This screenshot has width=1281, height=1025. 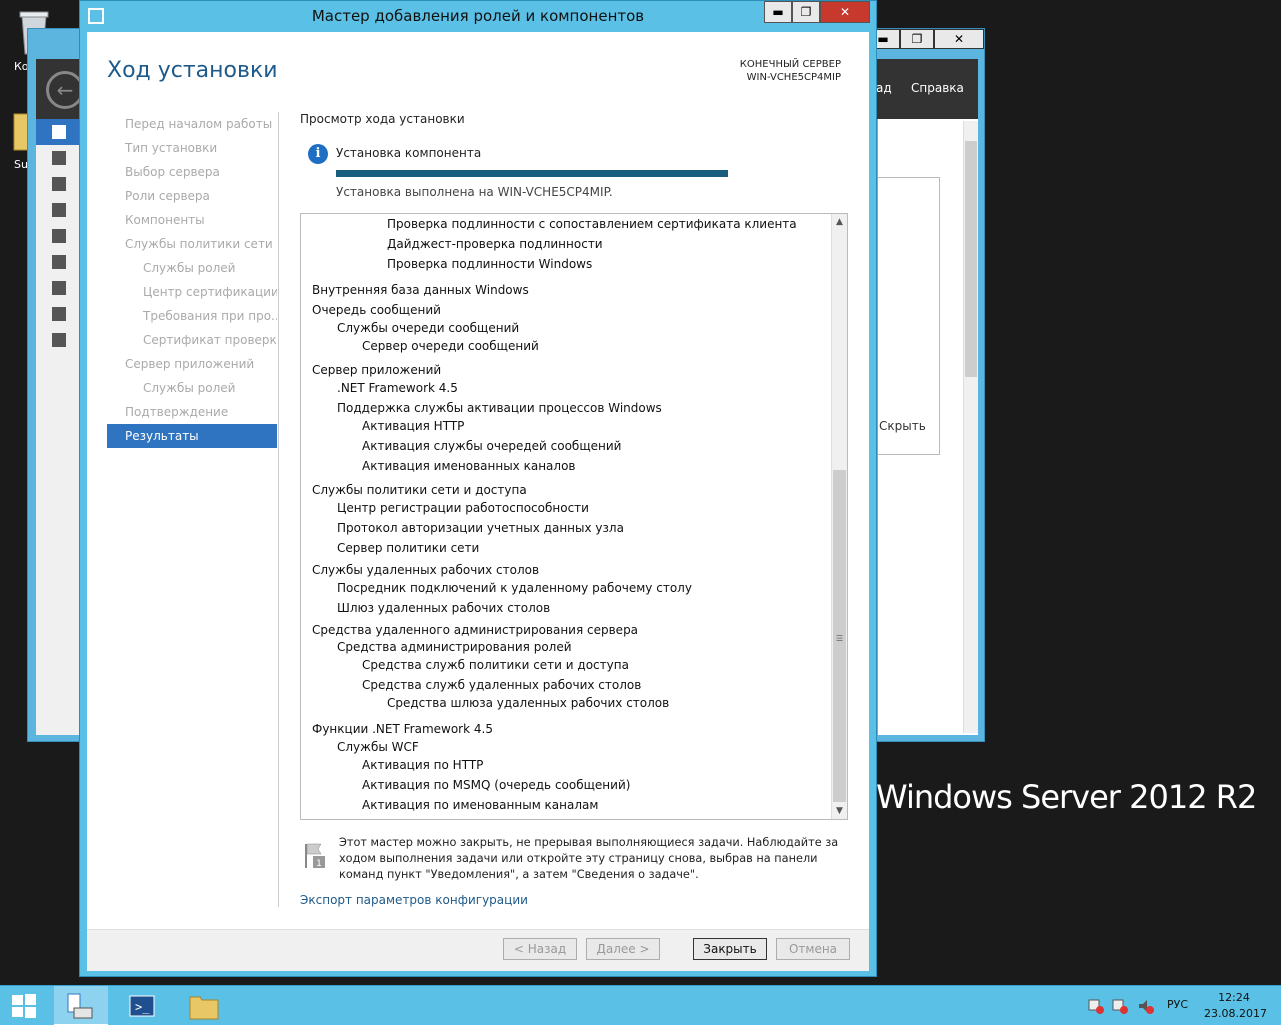 I want to click on wizard-step: Центр сертификации, so click(x=192, y=292).